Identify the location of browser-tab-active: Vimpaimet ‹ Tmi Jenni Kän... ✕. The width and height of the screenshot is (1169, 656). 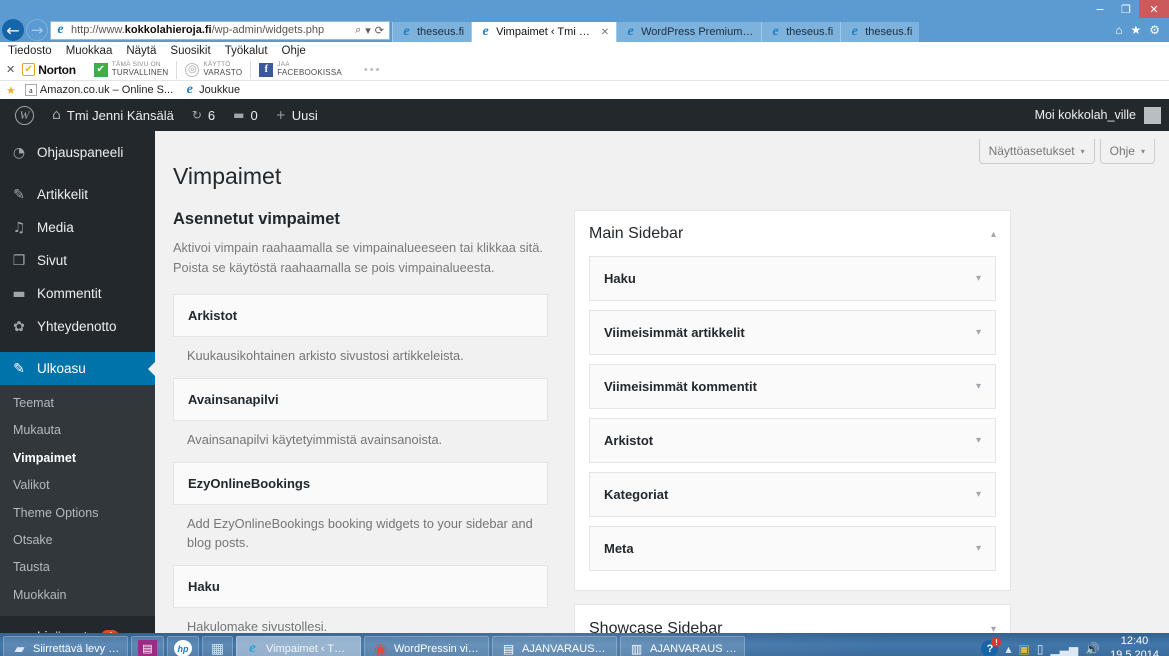
(544, 32).